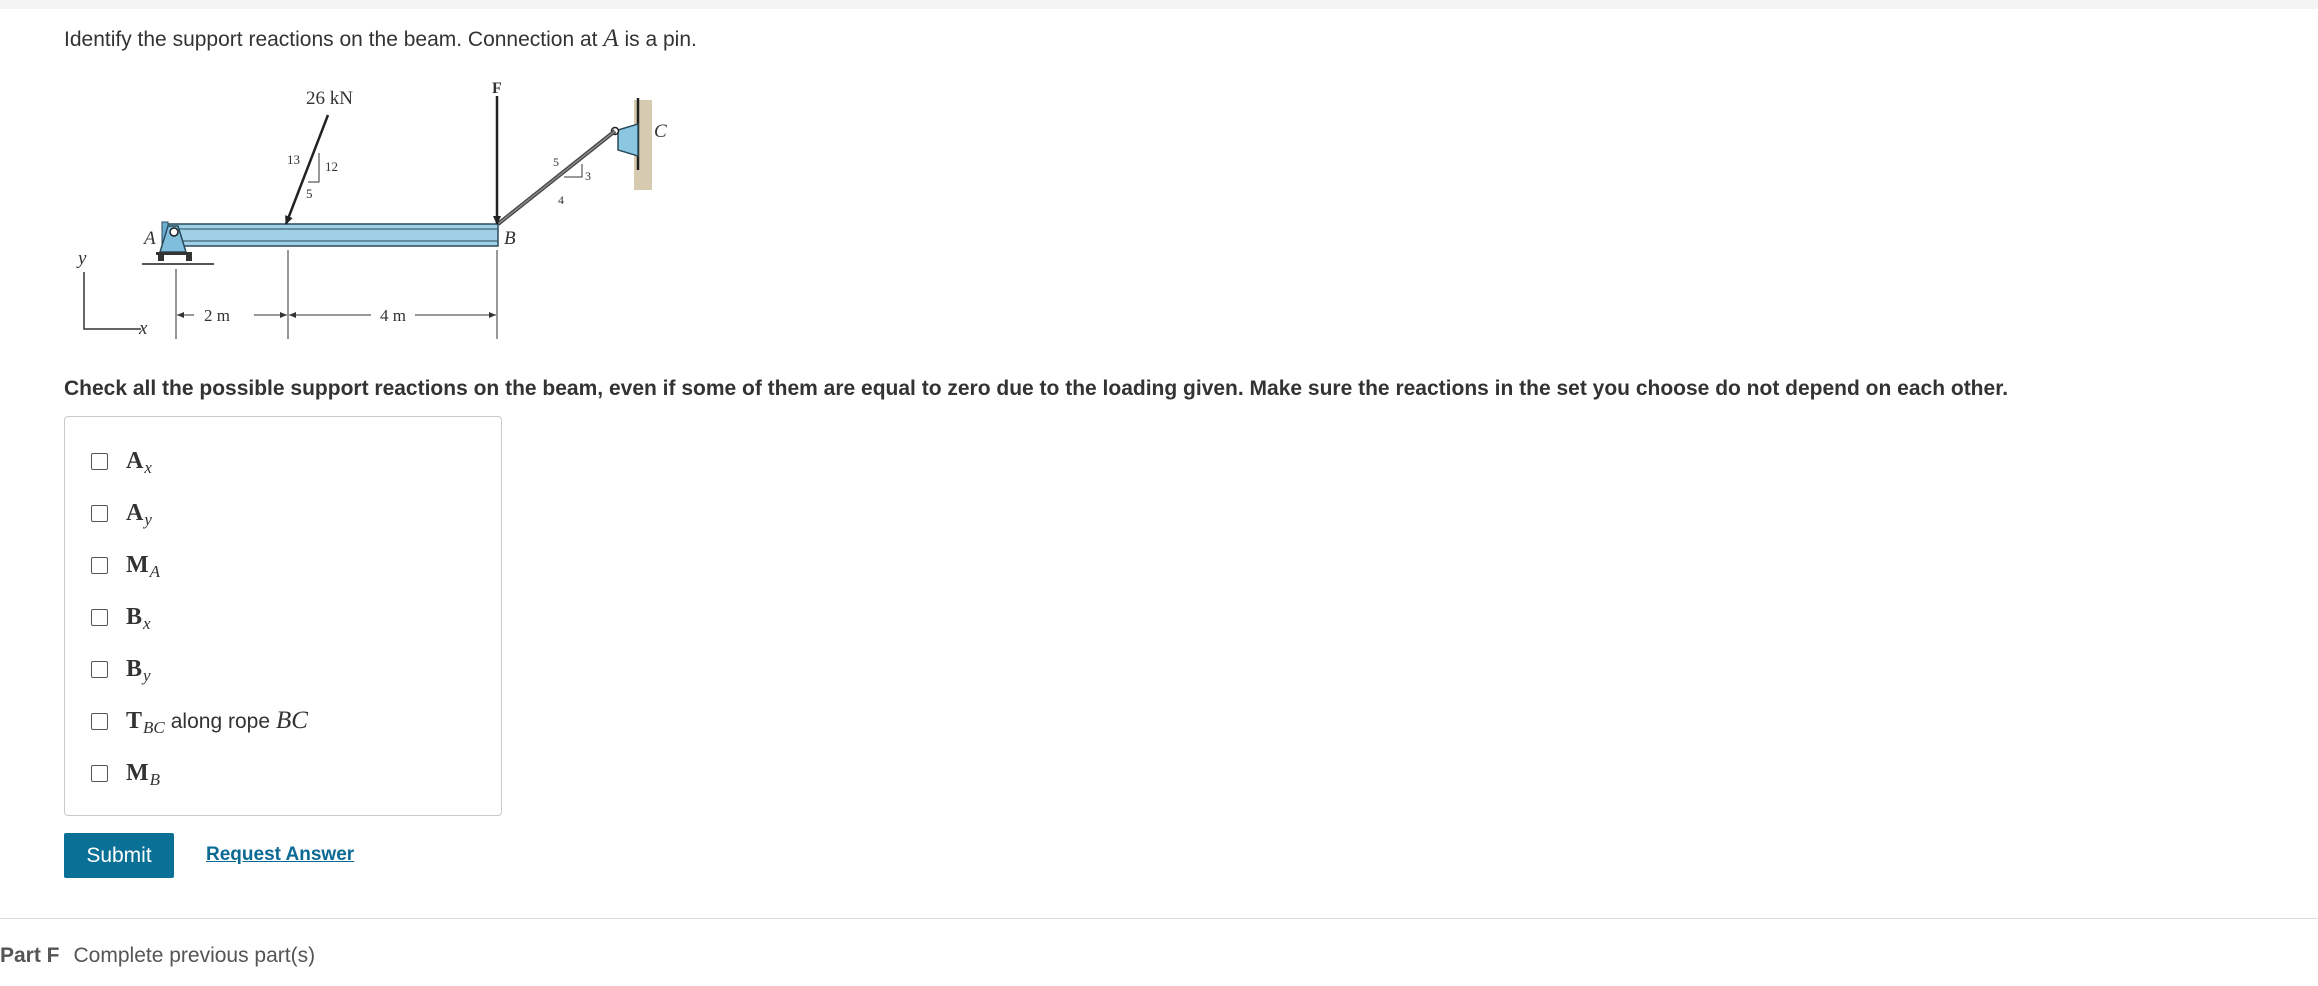  I want to click on option-label: By, so click(138, 670).